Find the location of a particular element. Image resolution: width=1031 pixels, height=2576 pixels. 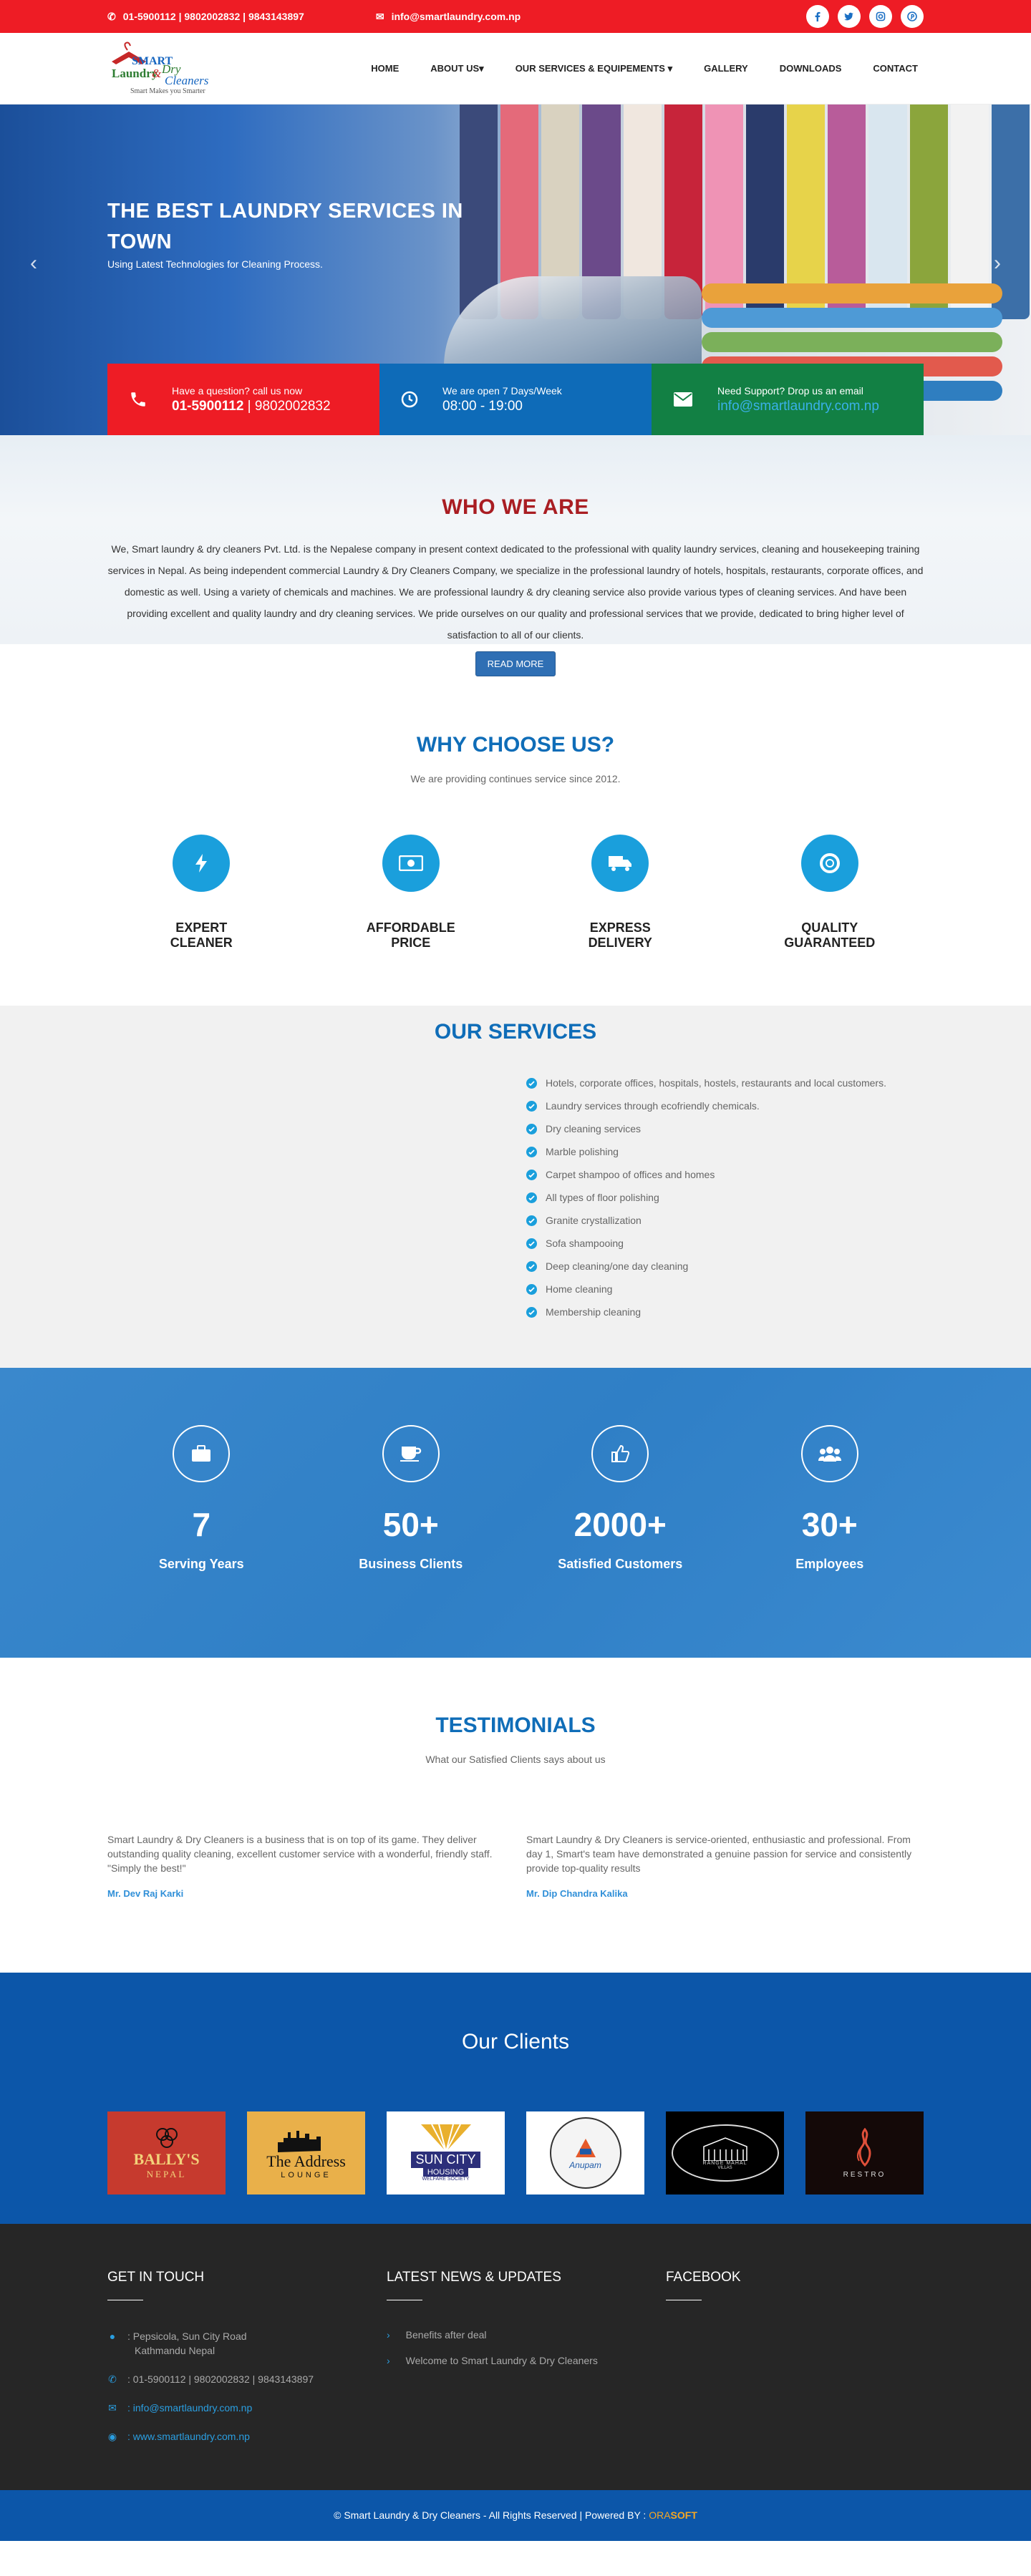

topbar-phone-text: 01-5900112 | 9802002832 | 9843143897 is located at coordinates (213, 16).